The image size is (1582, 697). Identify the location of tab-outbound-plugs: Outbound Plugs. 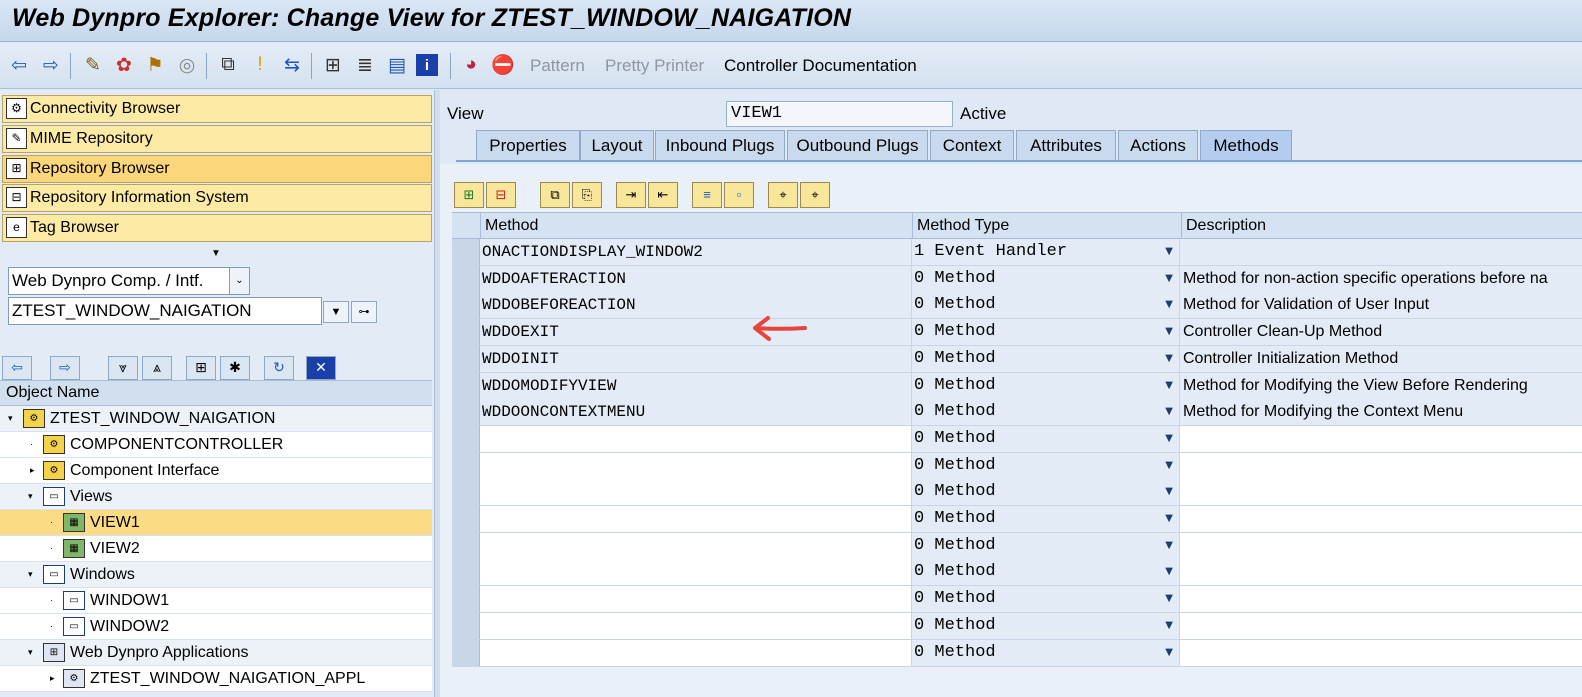
(857, 145).